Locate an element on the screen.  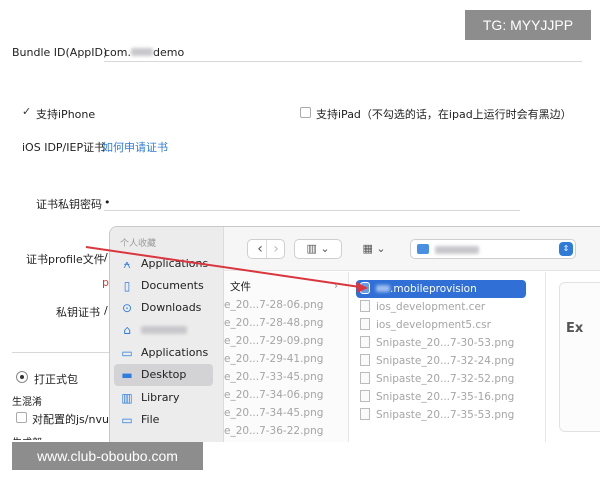
annotation-arrow is located at coordinates (226, 269).